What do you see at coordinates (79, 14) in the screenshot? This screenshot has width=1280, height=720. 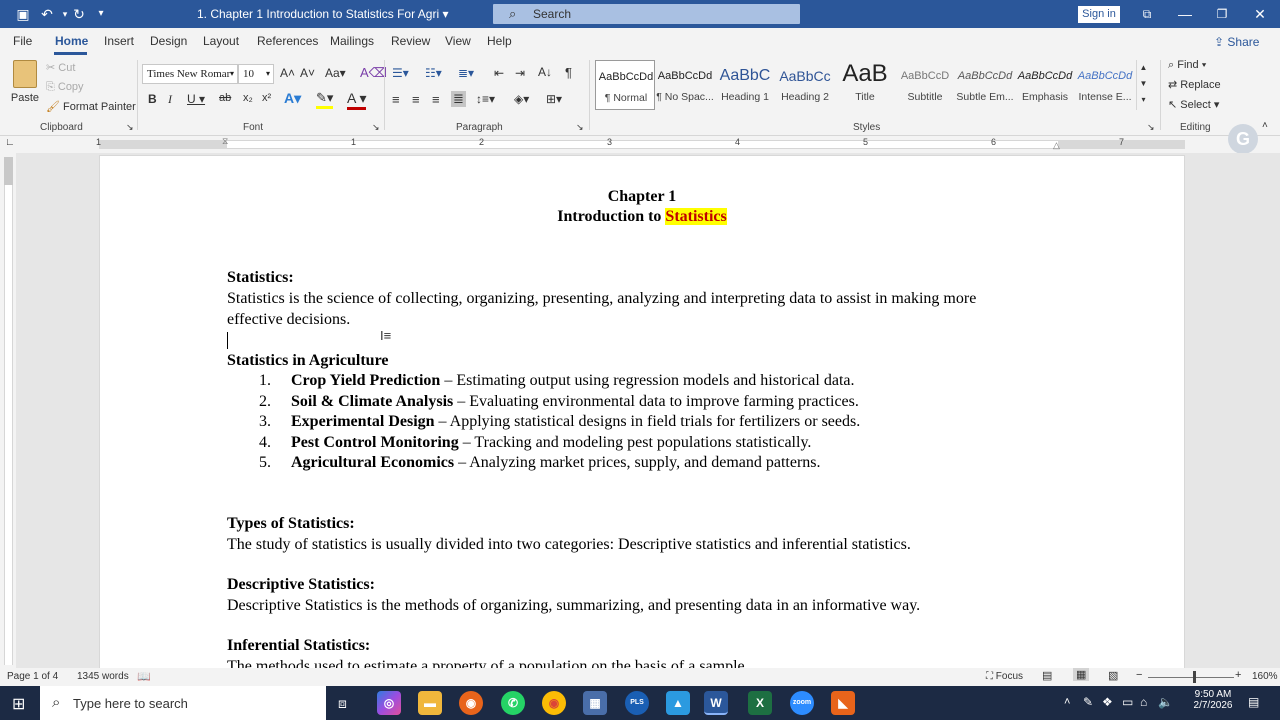 I see `redo-icon: ↻` at bounding box center [79, 14].